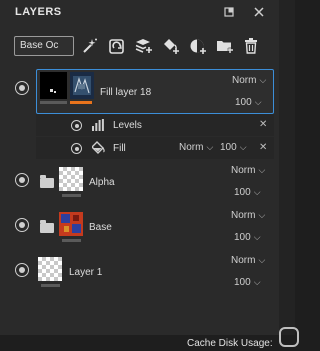 This screenshot has height=351, width=320. What do you see at coordinates (90, 46) in the screenshot?
I see `magic-wand-icon` at bounding box center [90, 46].